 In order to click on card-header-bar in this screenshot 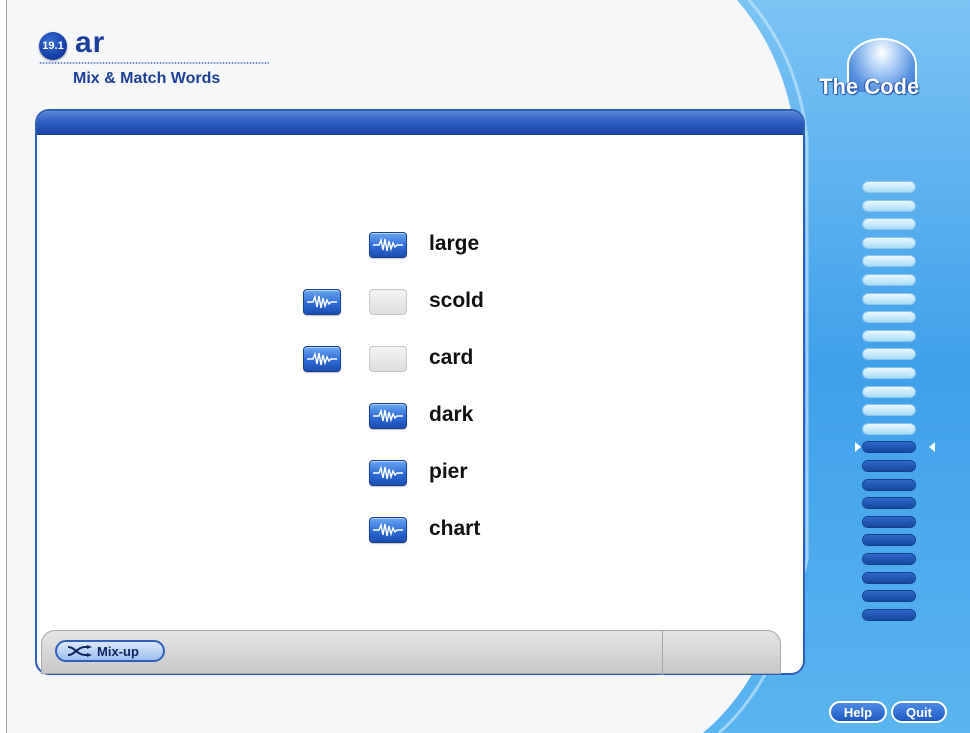, I will do `click(420, 123)`.